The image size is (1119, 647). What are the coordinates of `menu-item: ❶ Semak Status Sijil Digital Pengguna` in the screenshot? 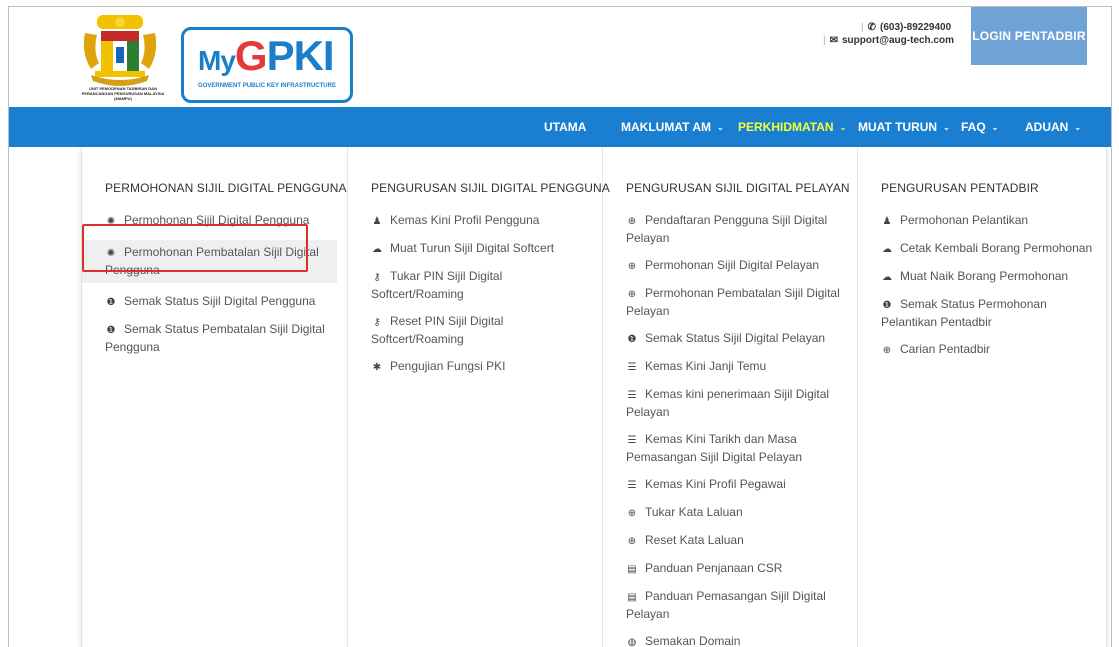 It's located at (217, 302).